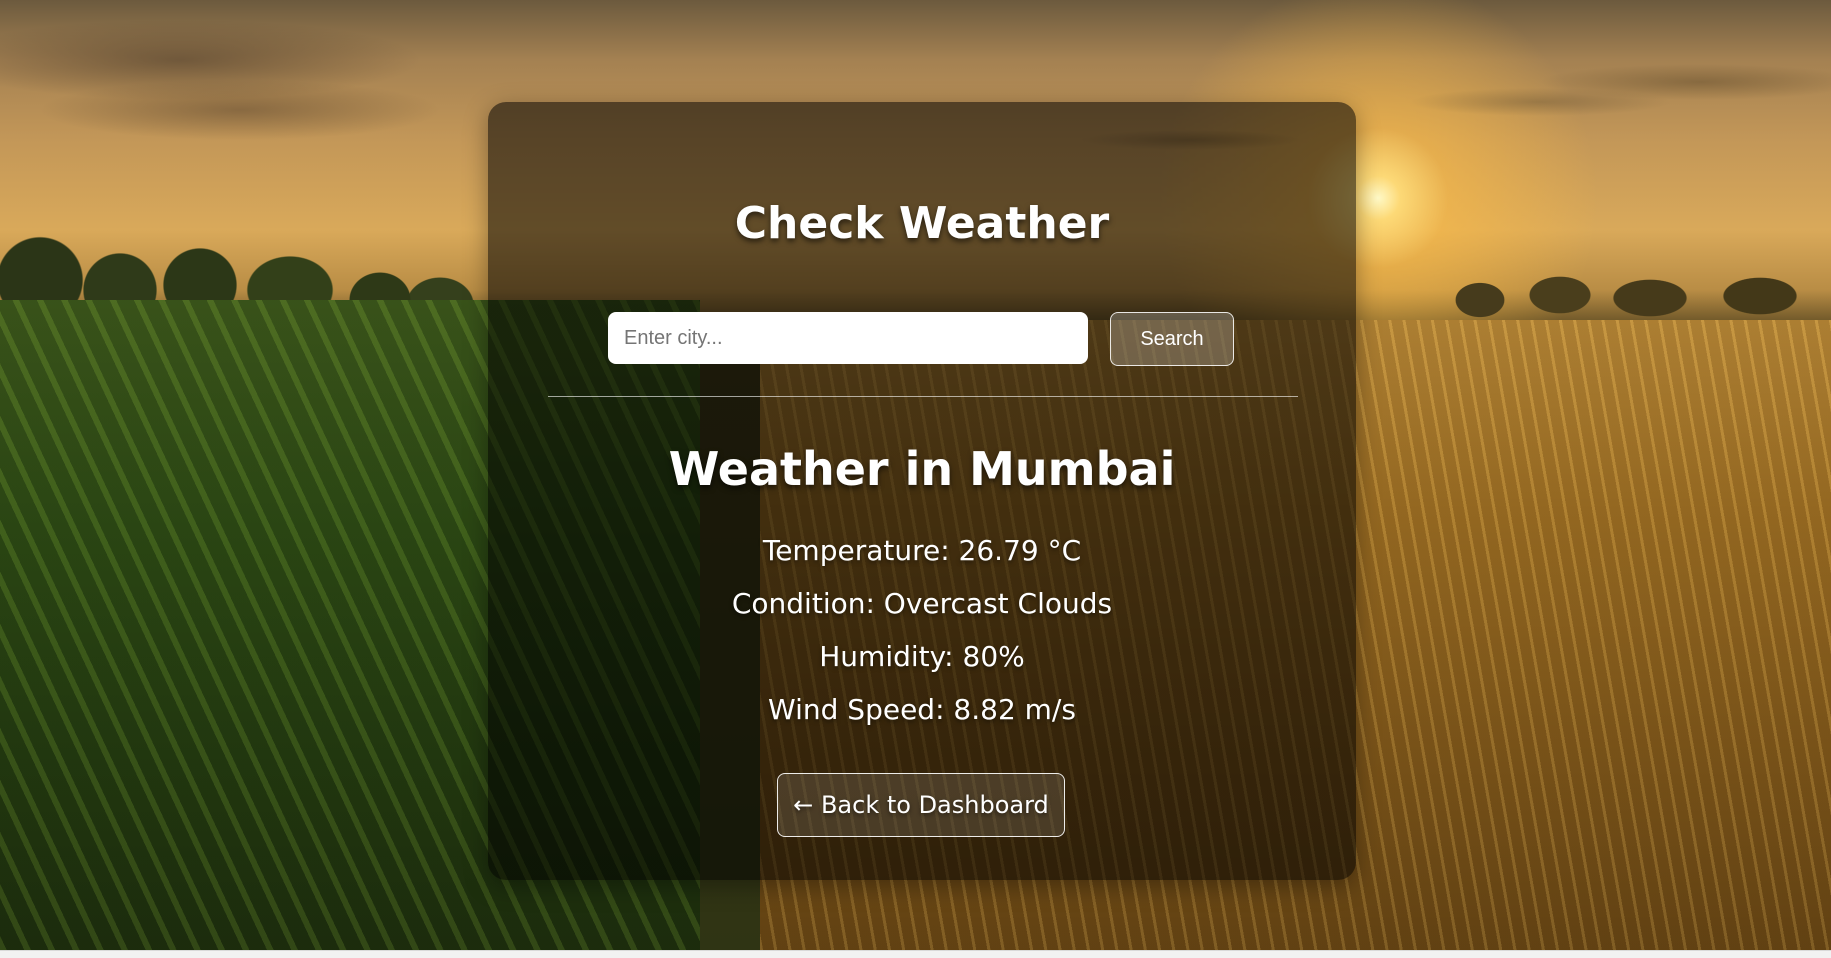  What do you see at coordinates (922, 709) in the screenshot?
I see `wind-speed-text: Wind Speed: 8.82 m/s` at bounding box center [922, 709].